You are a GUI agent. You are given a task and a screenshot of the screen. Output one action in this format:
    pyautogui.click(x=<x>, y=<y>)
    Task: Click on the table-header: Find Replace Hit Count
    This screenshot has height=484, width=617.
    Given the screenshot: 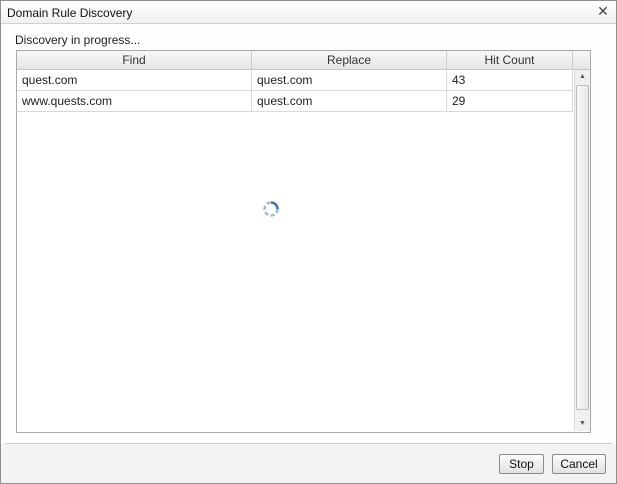 What is the action you would take?
    pyautogui.click(x=303, y=60)
    